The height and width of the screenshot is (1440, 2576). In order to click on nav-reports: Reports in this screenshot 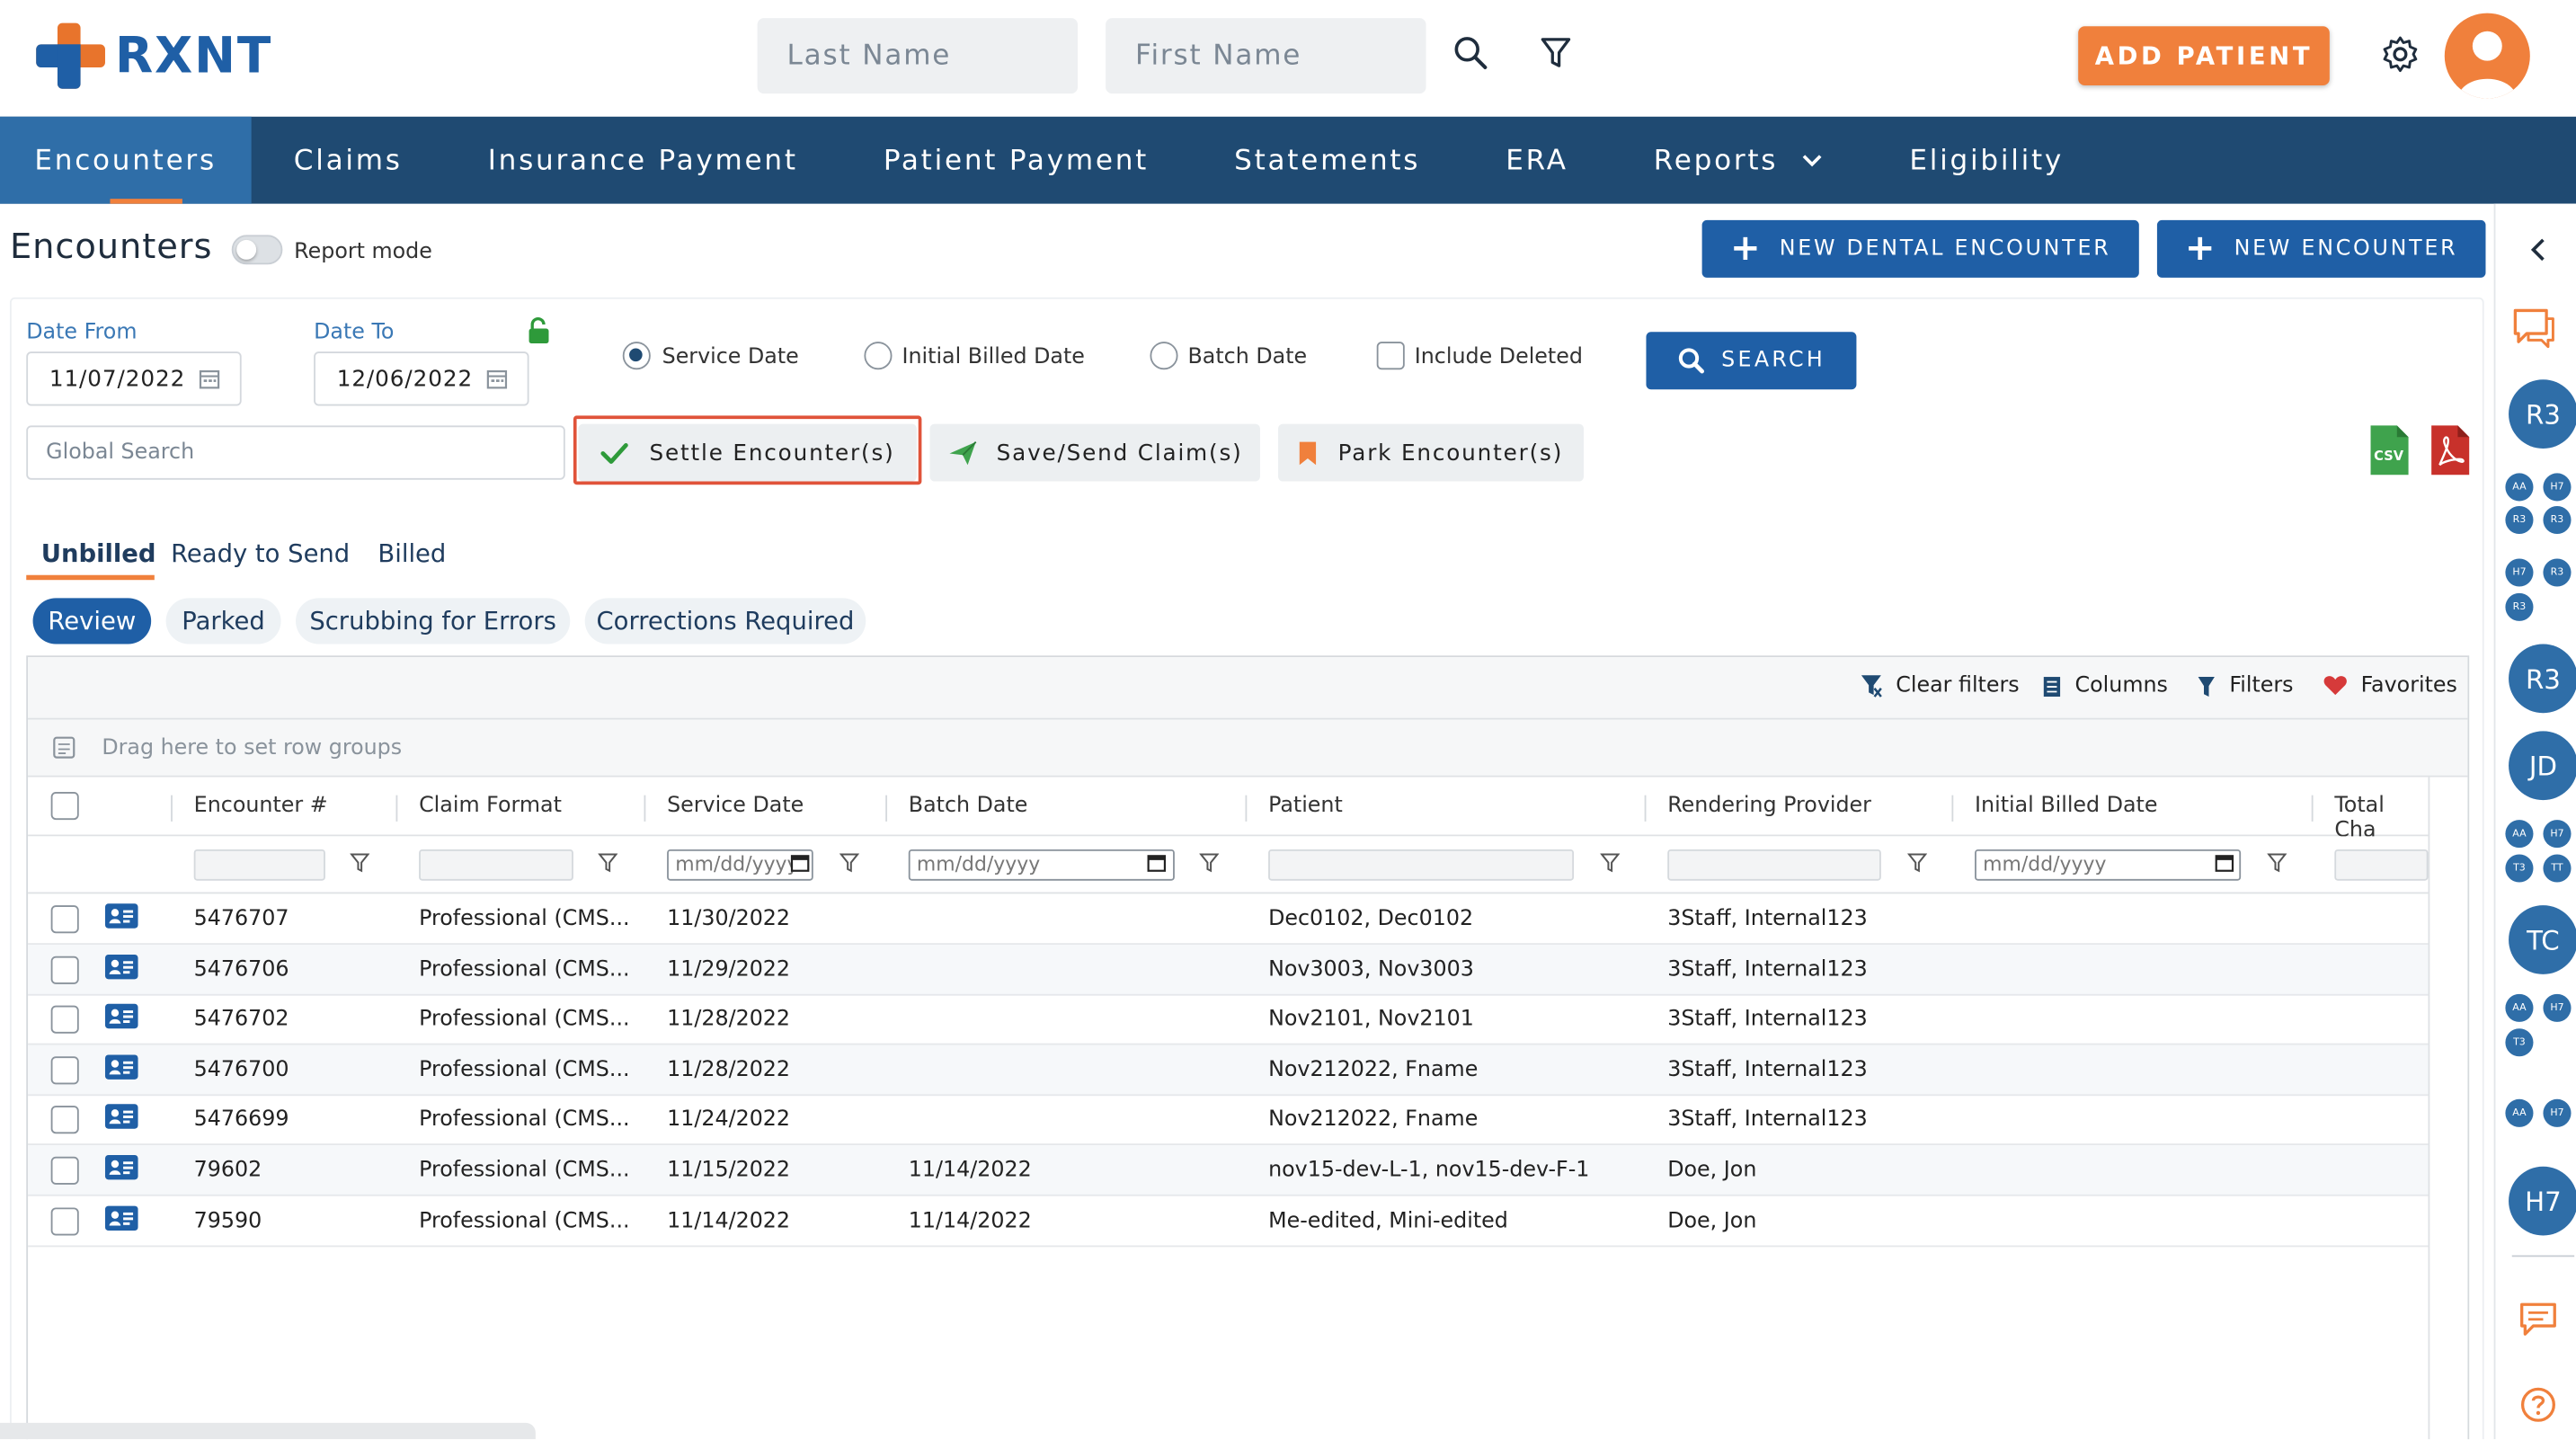, I will do `click(1739, 160)`.